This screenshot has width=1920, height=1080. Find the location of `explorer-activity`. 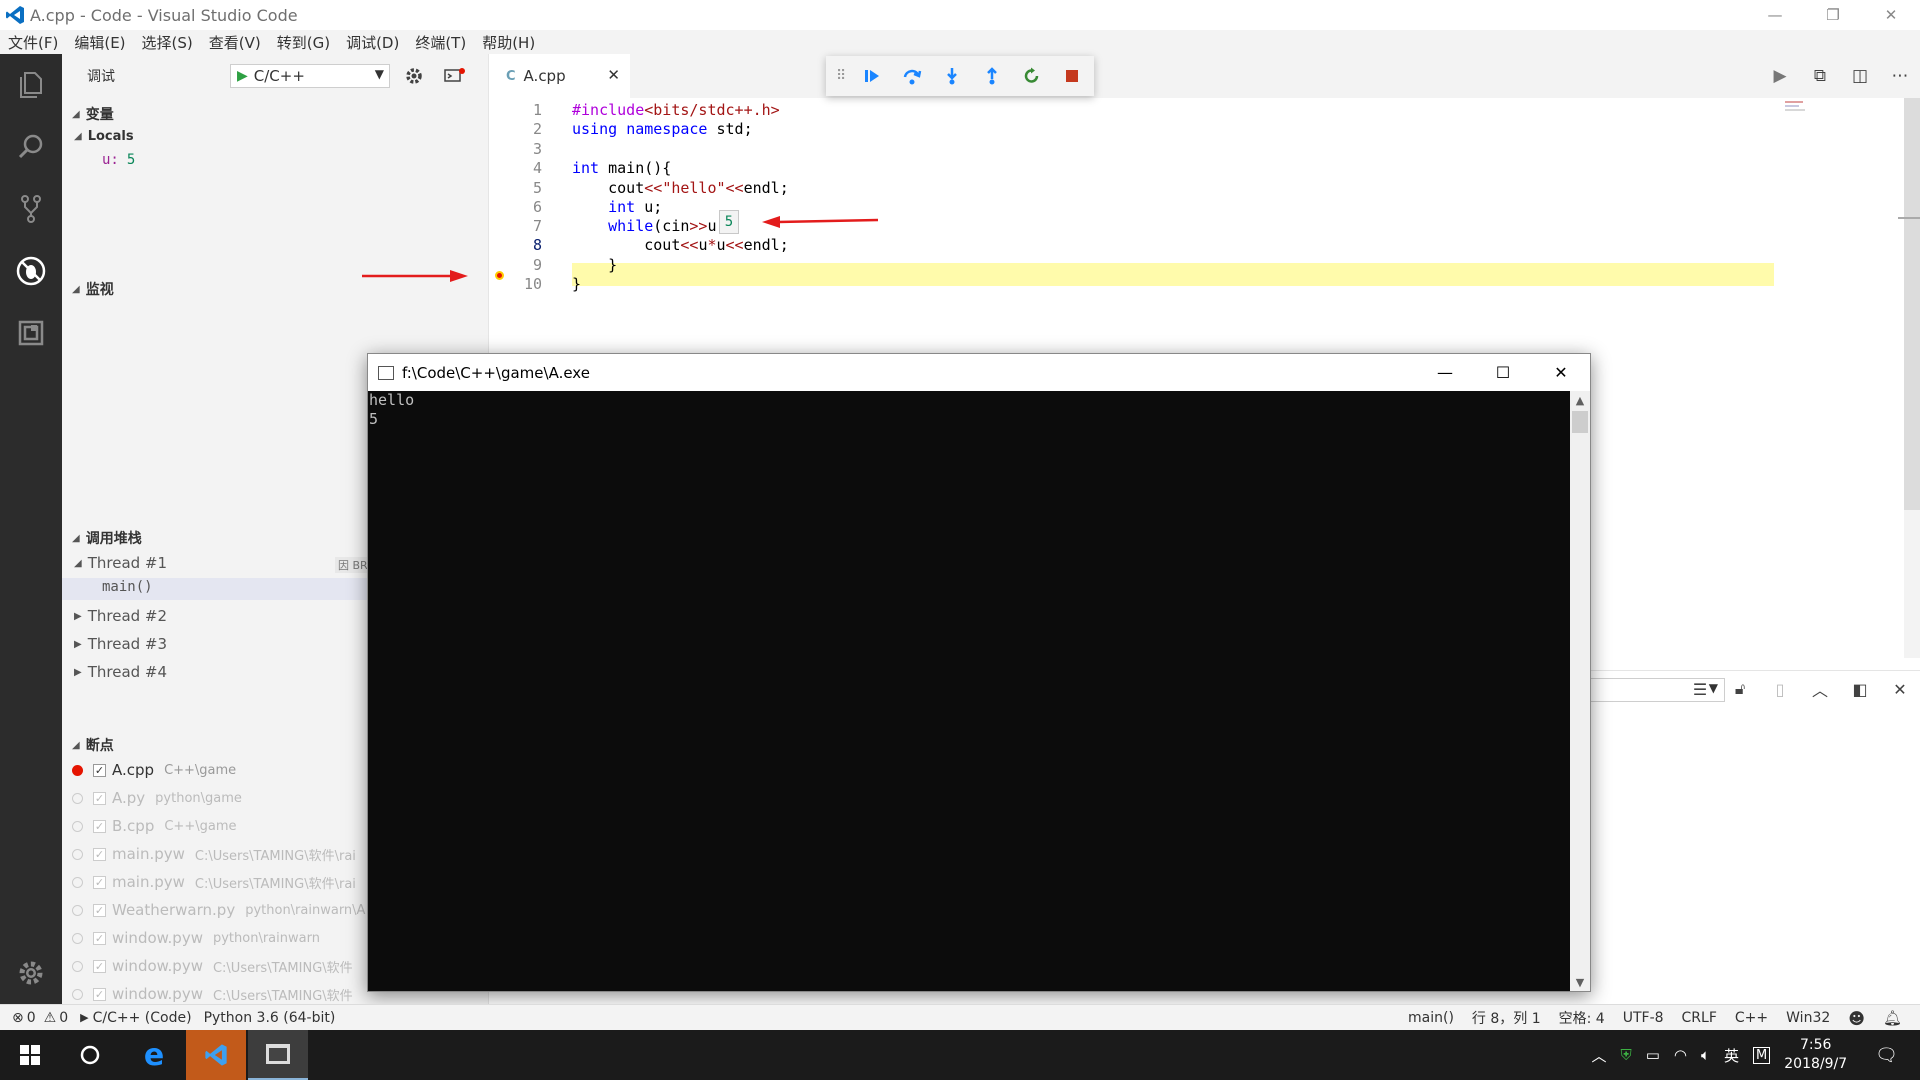

explorer-activity is located at coordinates (31, 85).